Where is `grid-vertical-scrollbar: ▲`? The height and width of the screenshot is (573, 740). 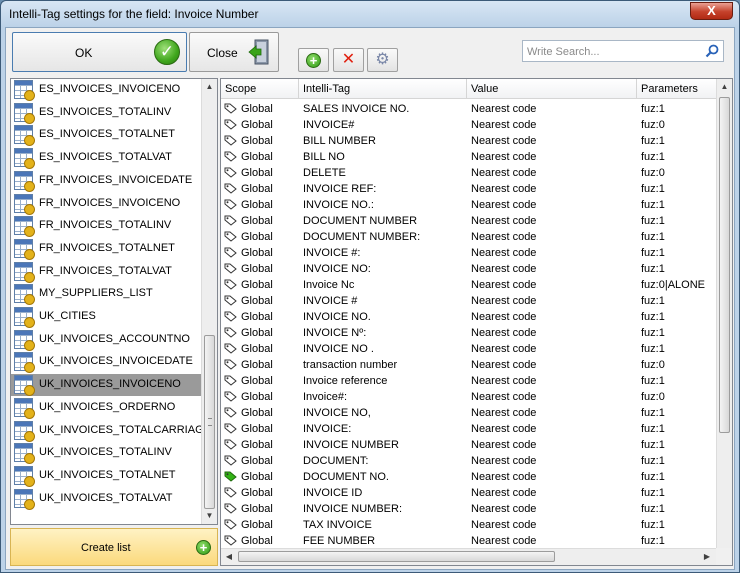 grid-vertical-scrollbar: ▲ is located at coordinates (724, 314).